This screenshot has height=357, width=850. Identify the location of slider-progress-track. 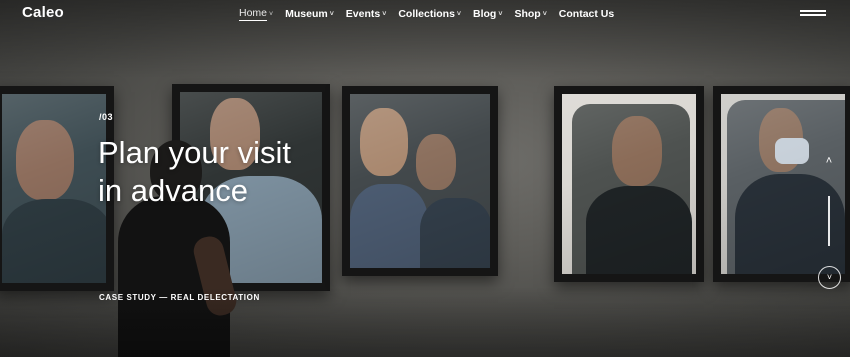
(829, 221).